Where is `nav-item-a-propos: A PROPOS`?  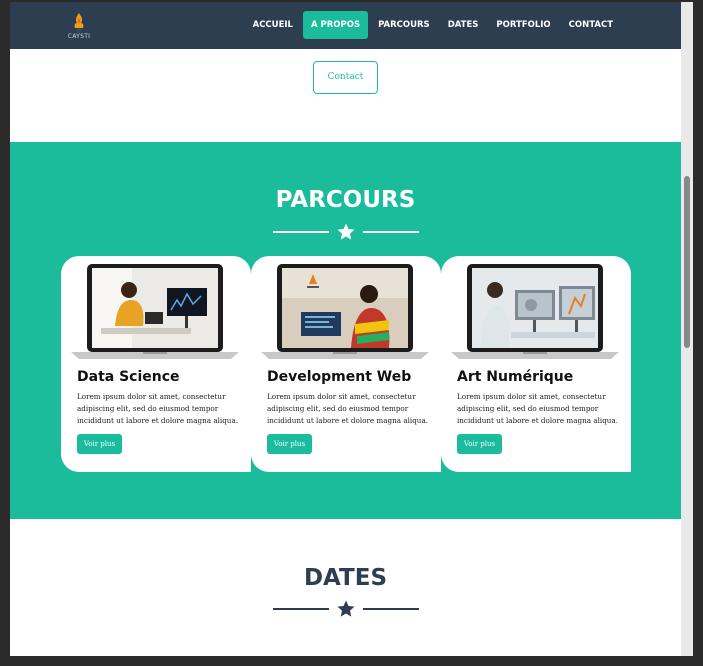 nav-item-a-propos: A PROPOS is located at coordinates (335, 25).